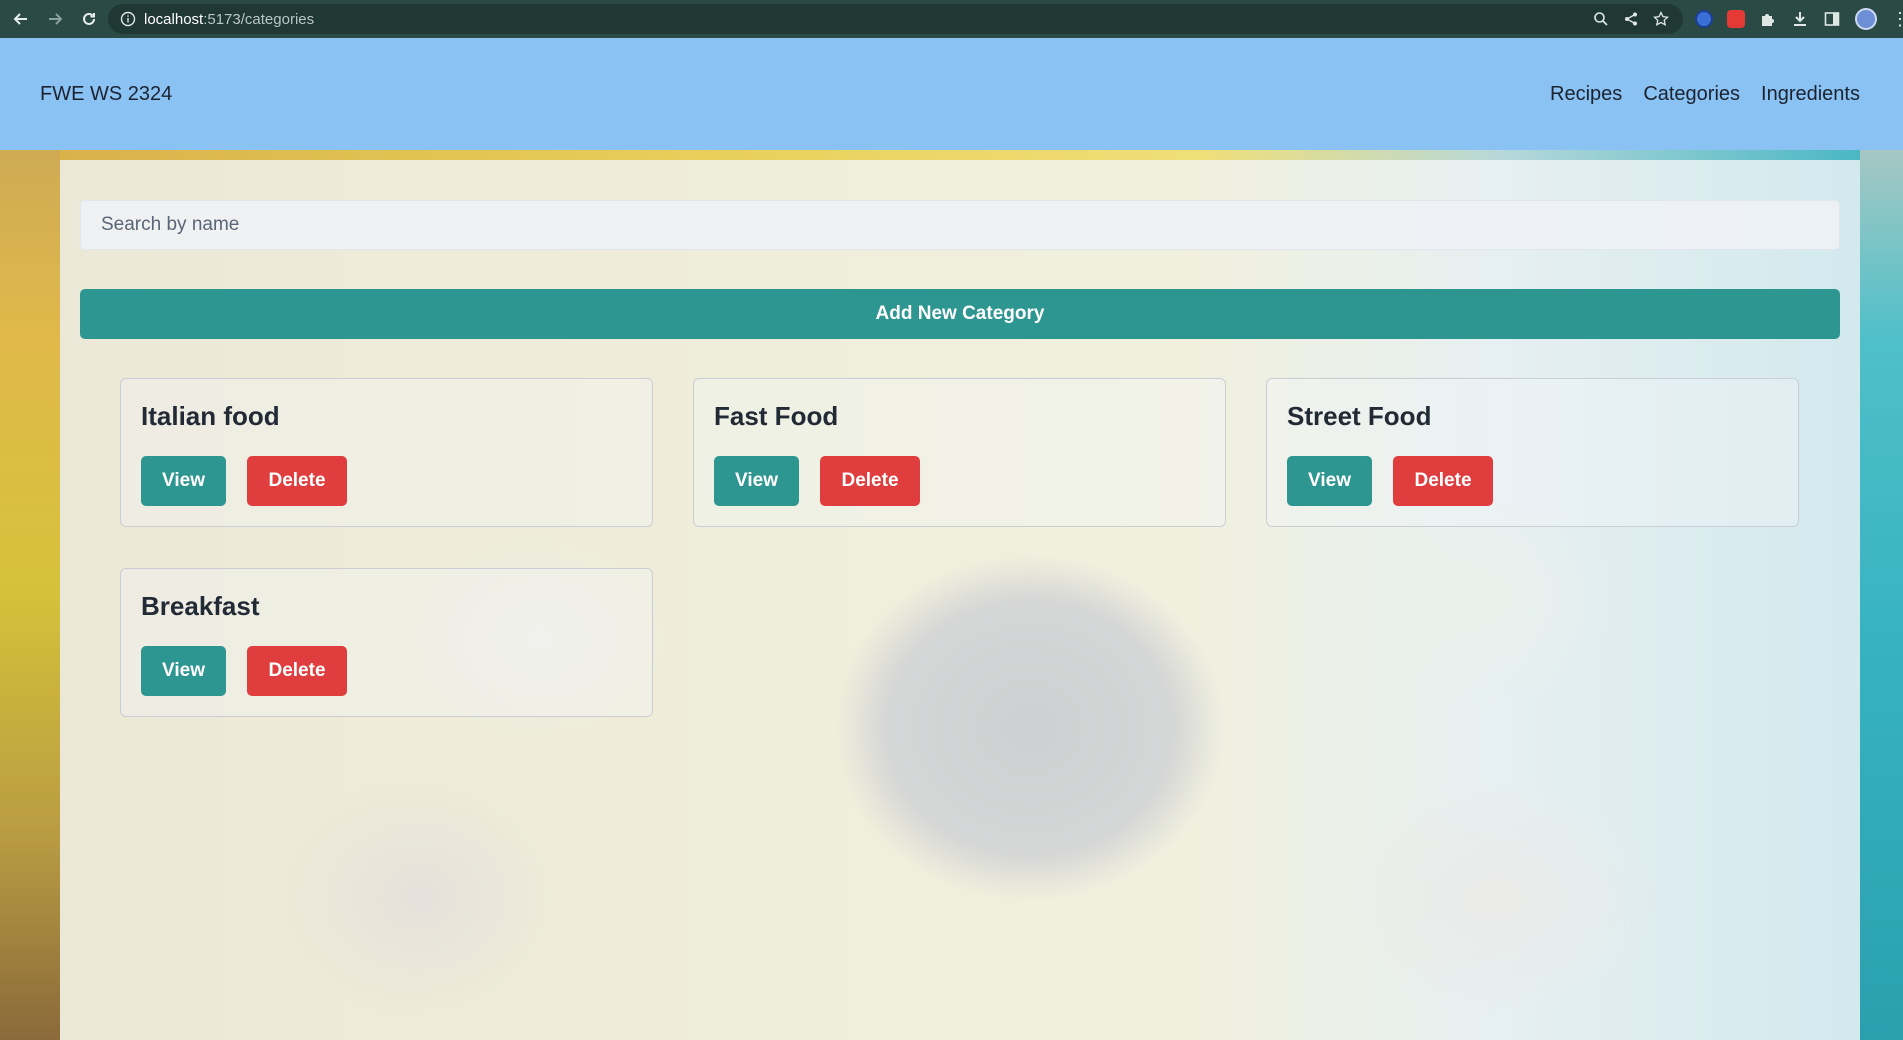  What do you see at coordinates (1810, 94) in the screenshot?
I see `nav-link-ingredients: Ingredients` at bounding box center [1810, 94].